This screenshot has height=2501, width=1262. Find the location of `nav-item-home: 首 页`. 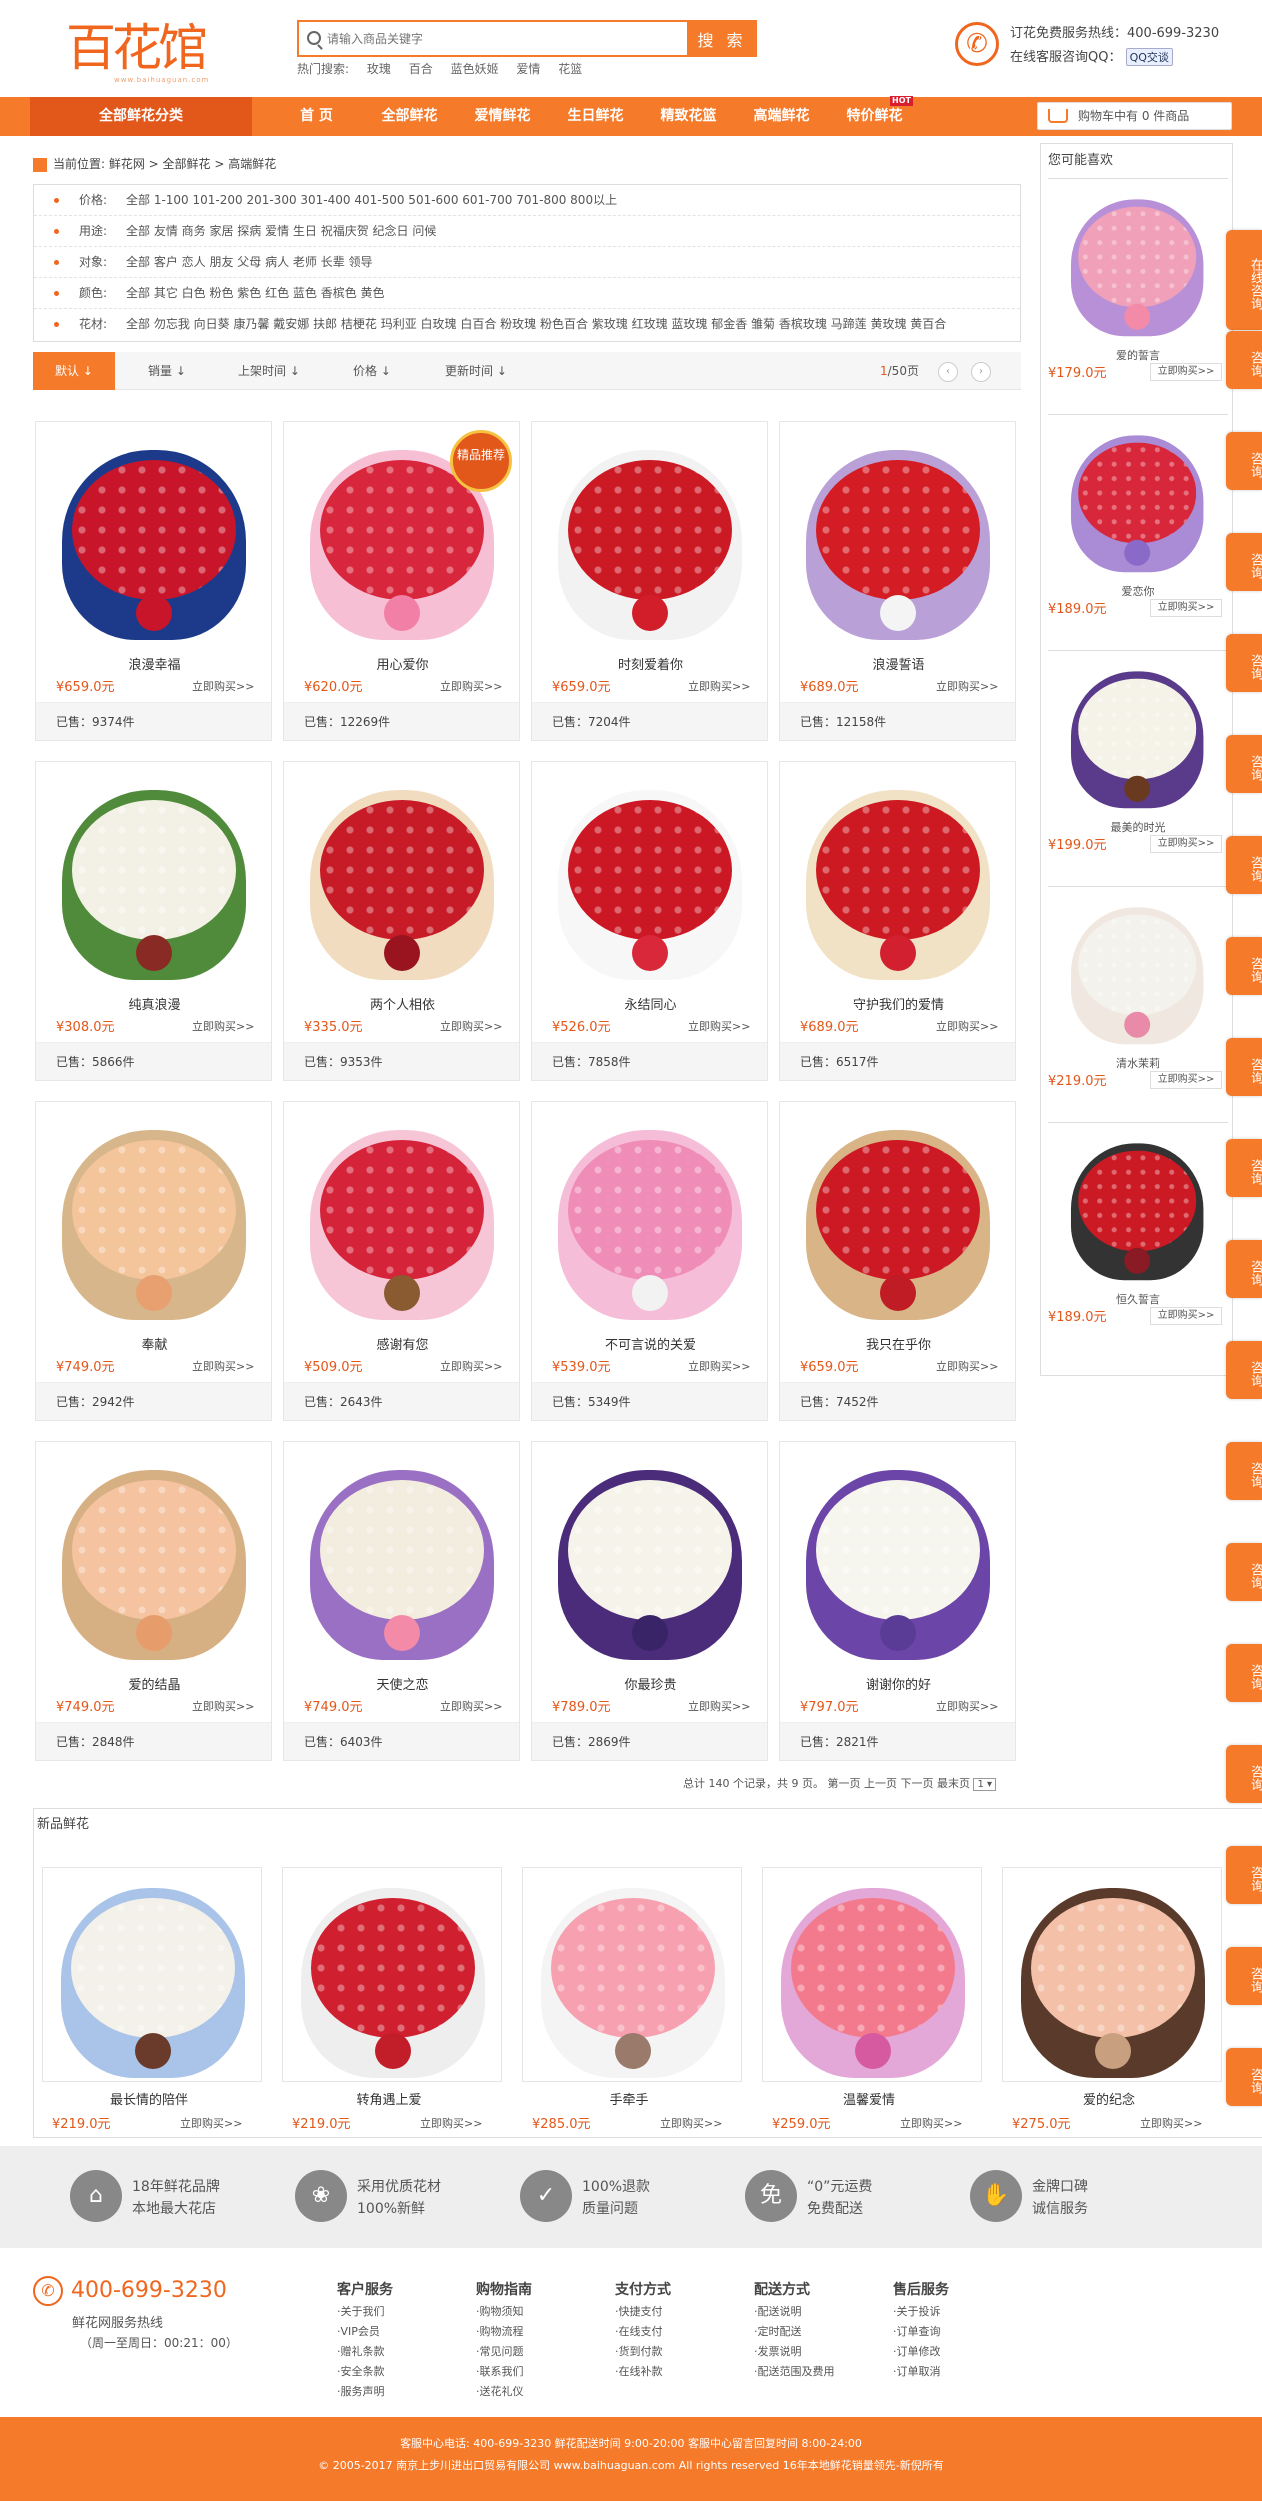

nav-item-home: 首 页 is located at coordinates (316, 116).